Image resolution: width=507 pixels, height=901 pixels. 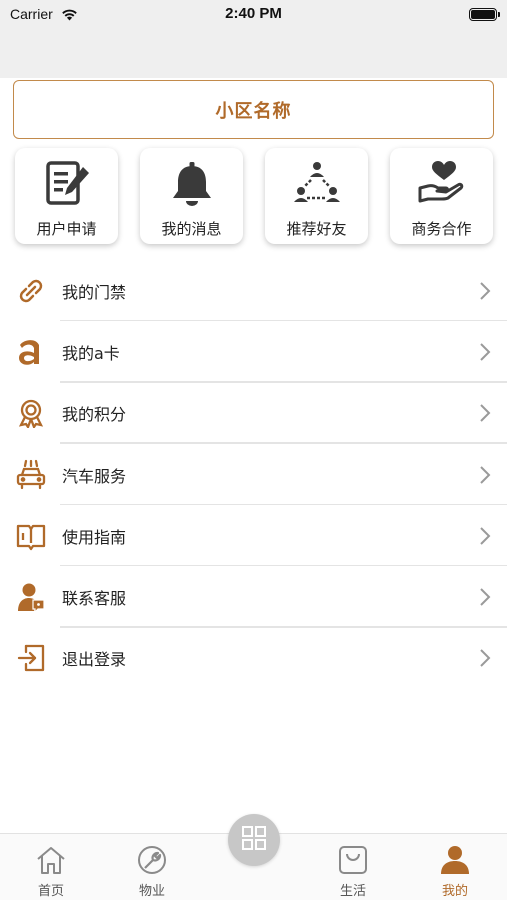 What do you see at coordinates (253, 291) in the screenshot?
I see `menu-item-access-control: 我的门禁` at bounding box center [253, 291].